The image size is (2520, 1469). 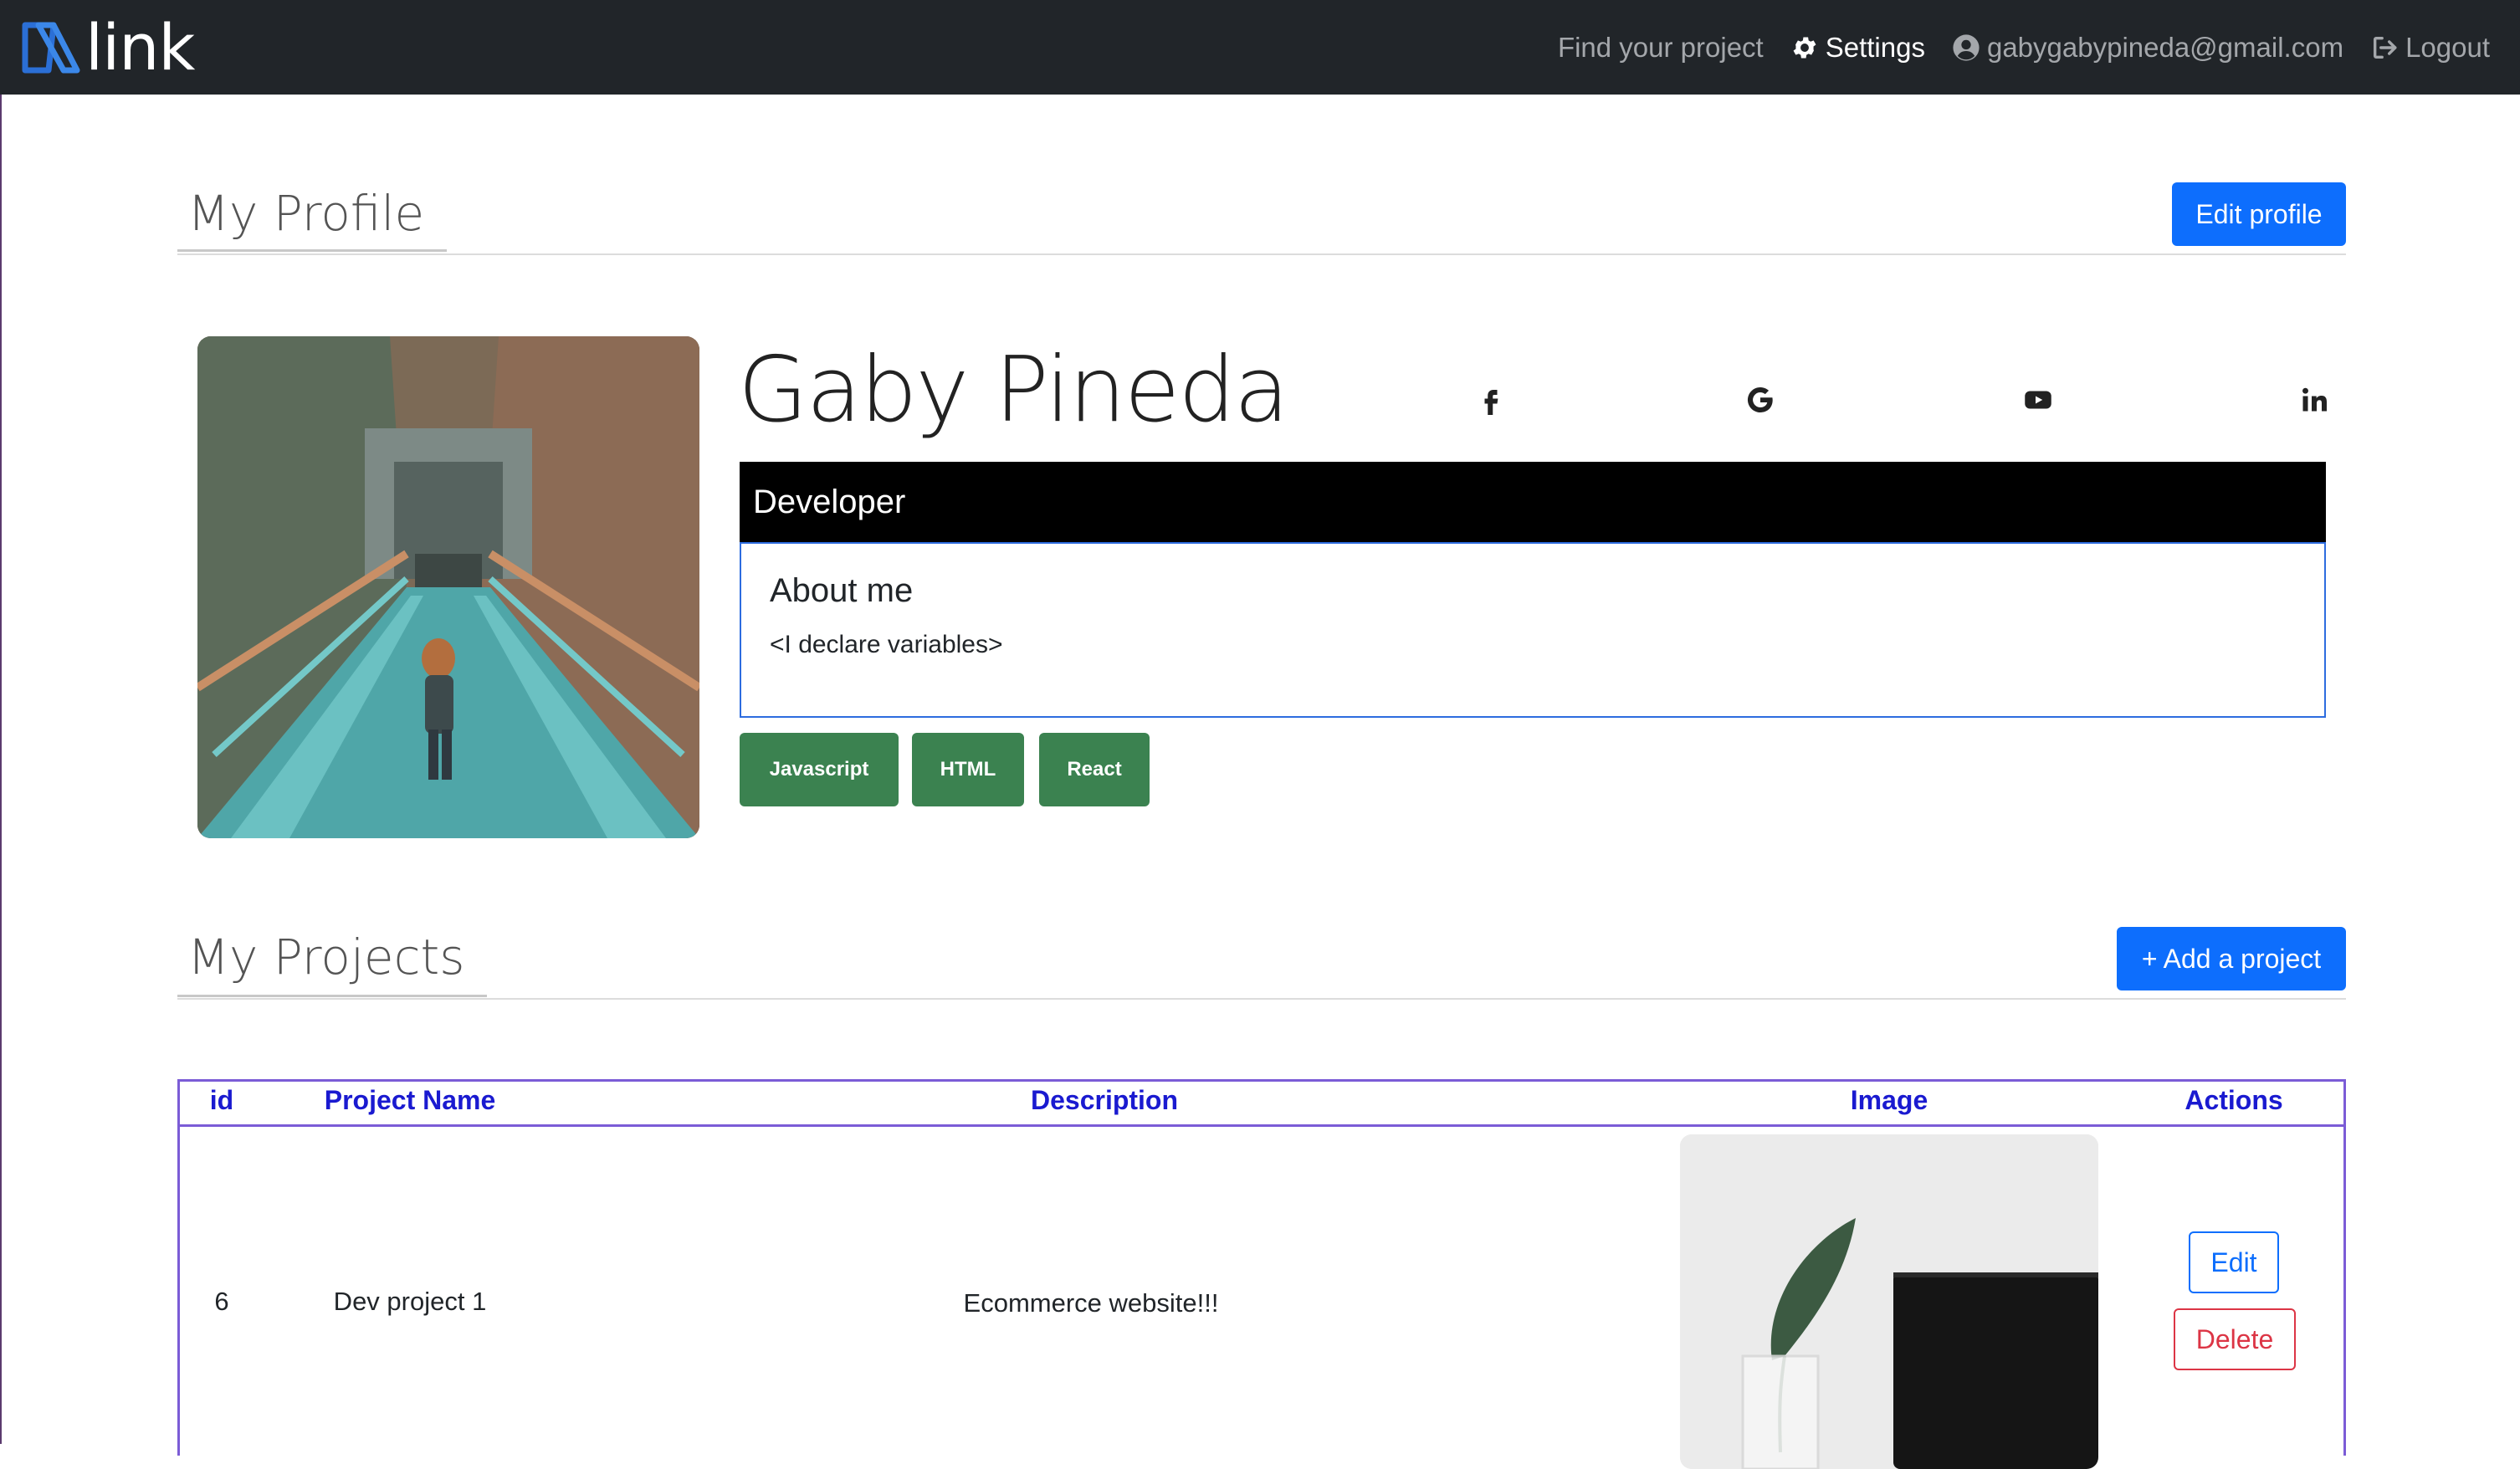 What do you see at coordinates (2165, 47) in the screenshot?
I see `nav-email-label: gabygabypineda@gmail.com` at bounding box center [2165, 47].